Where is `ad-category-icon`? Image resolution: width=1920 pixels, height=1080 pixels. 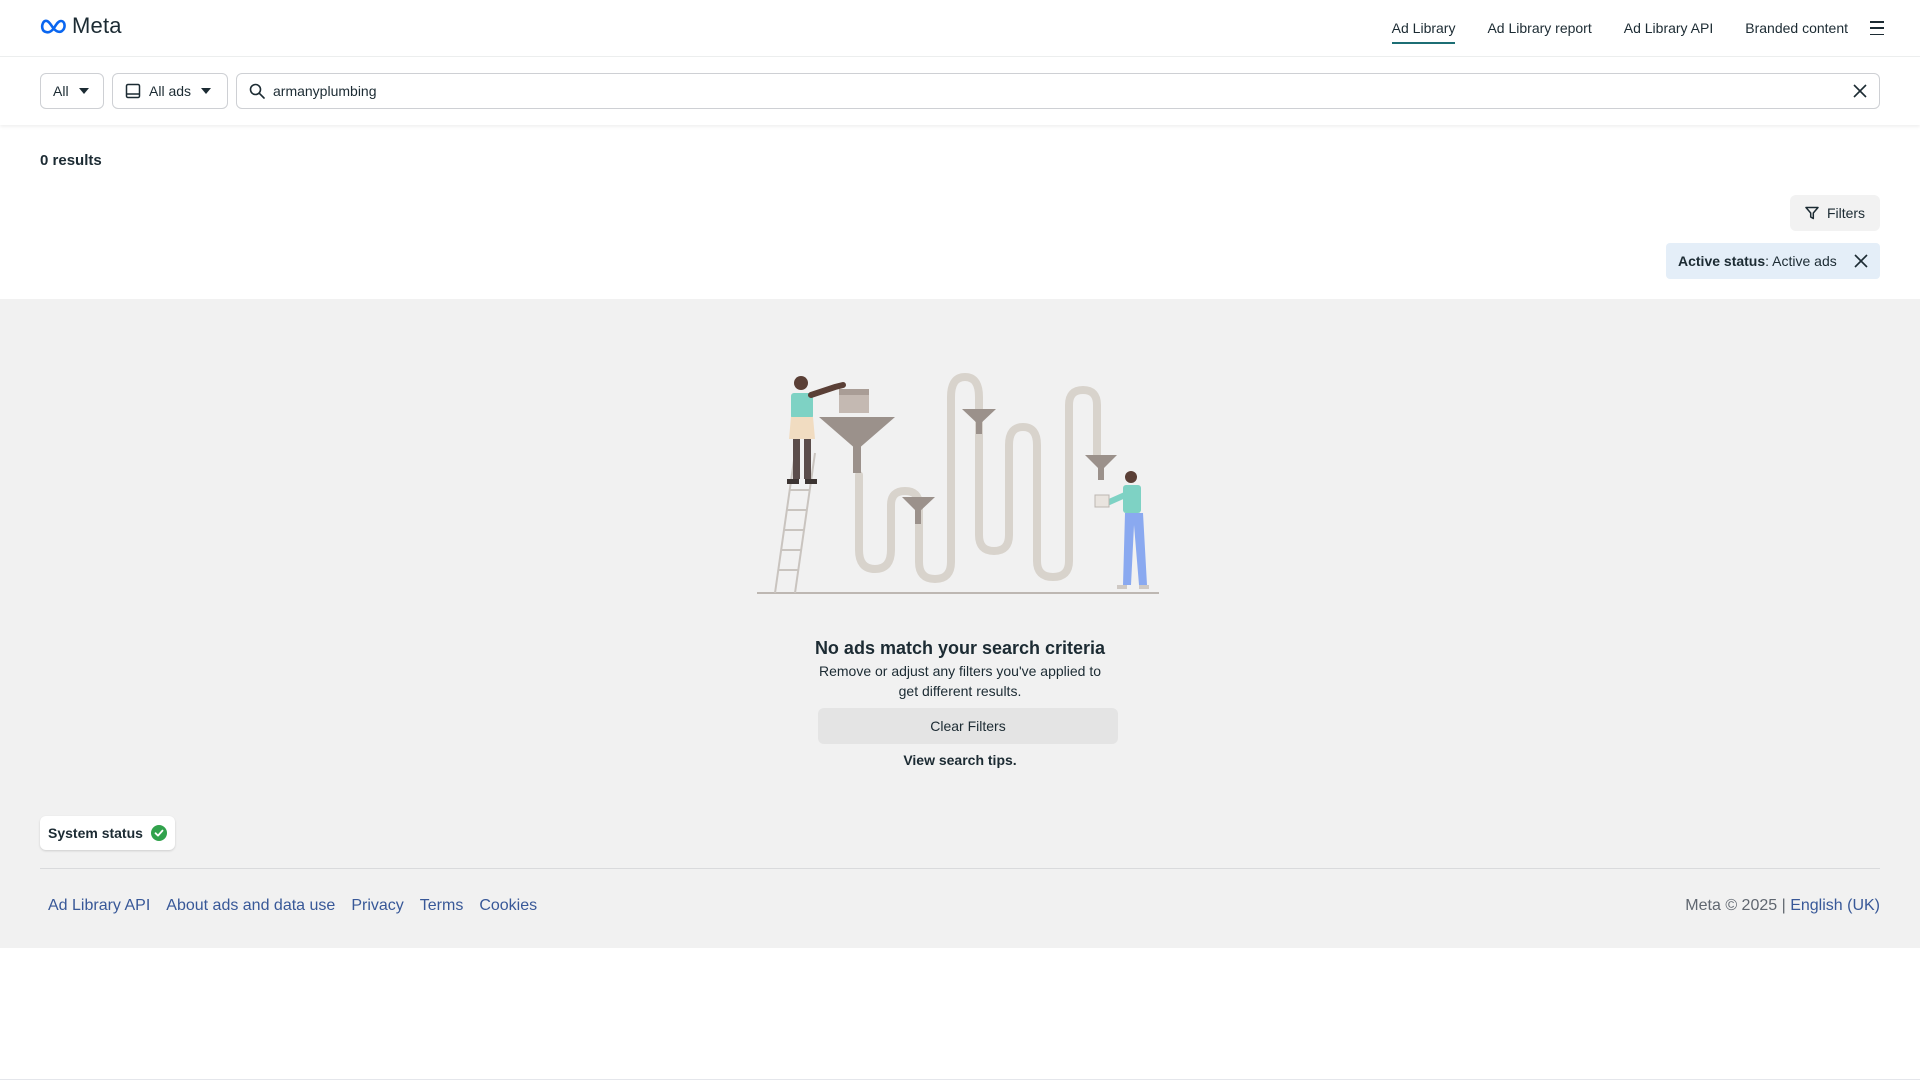 ad-category-icon is located at coordinates (133, 91).